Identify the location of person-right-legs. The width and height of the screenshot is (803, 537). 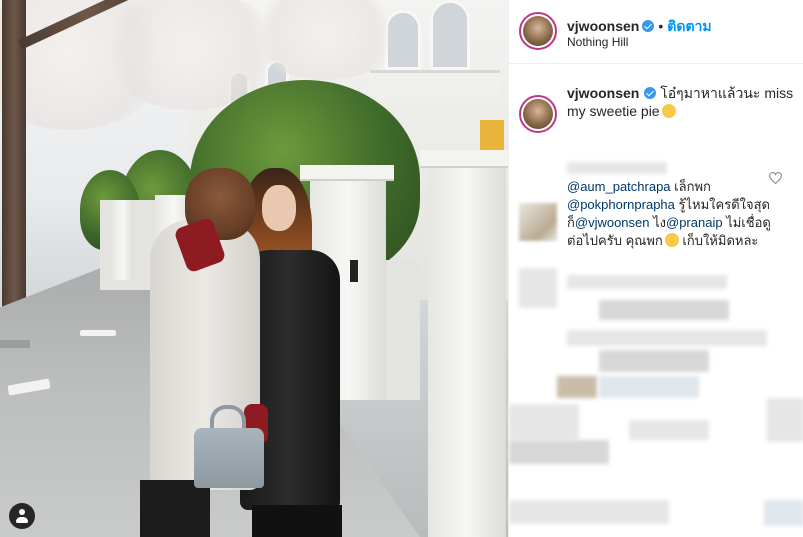
(297, 521).